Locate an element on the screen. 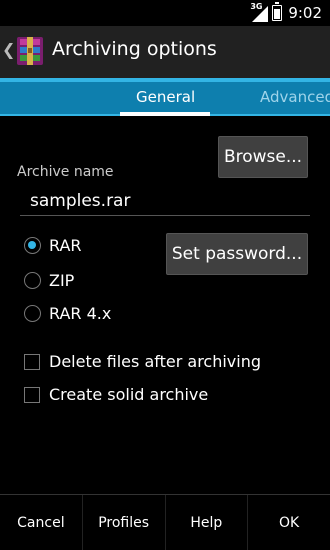 Image resolution: width=330 pixels, height=550 pixels. signal-icon: 3G is located at coordinates (259, 12).